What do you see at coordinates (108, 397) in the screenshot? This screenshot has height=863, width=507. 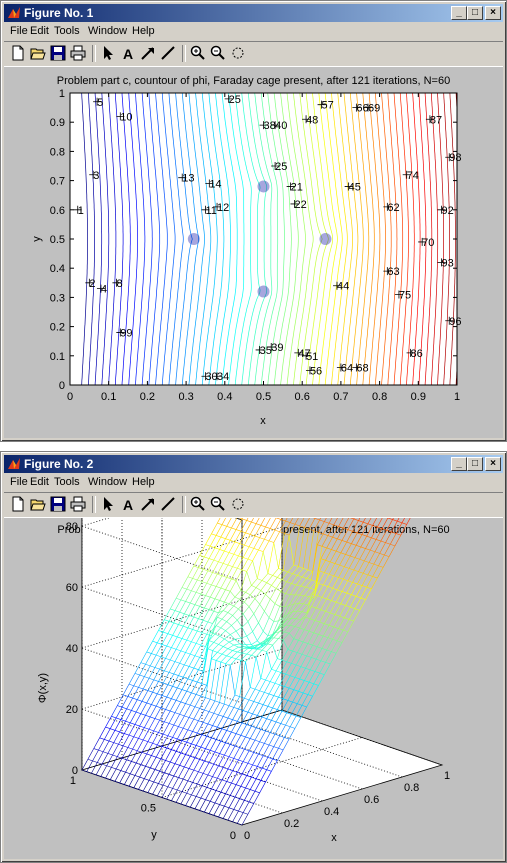 I see `x-tick-label: 0.1` at bounding box center [108, 397].